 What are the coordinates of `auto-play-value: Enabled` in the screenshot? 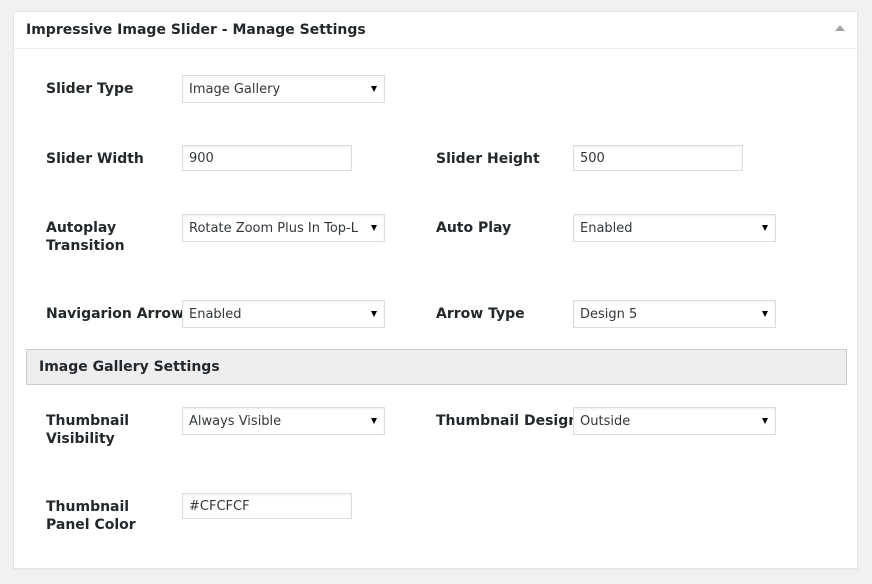 It's located at (606, 228).